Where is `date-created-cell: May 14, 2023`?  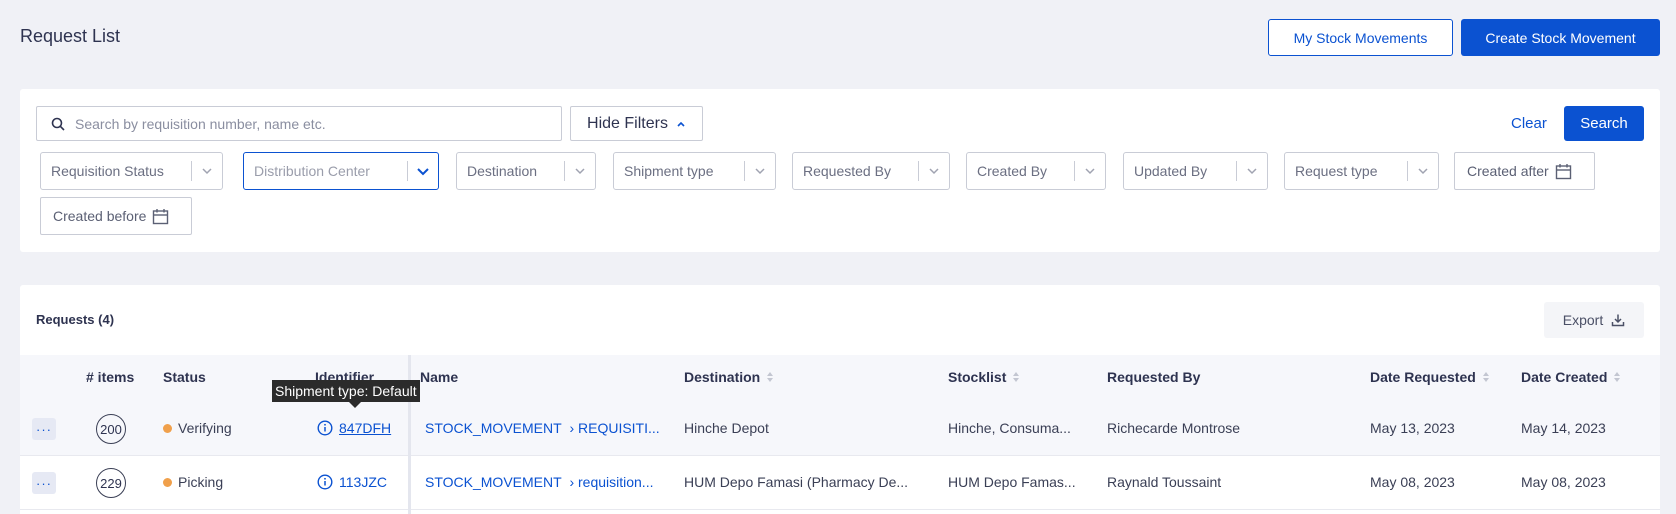
date-created-cell: May 14, 2023 is located at coordinates (1563, 428).